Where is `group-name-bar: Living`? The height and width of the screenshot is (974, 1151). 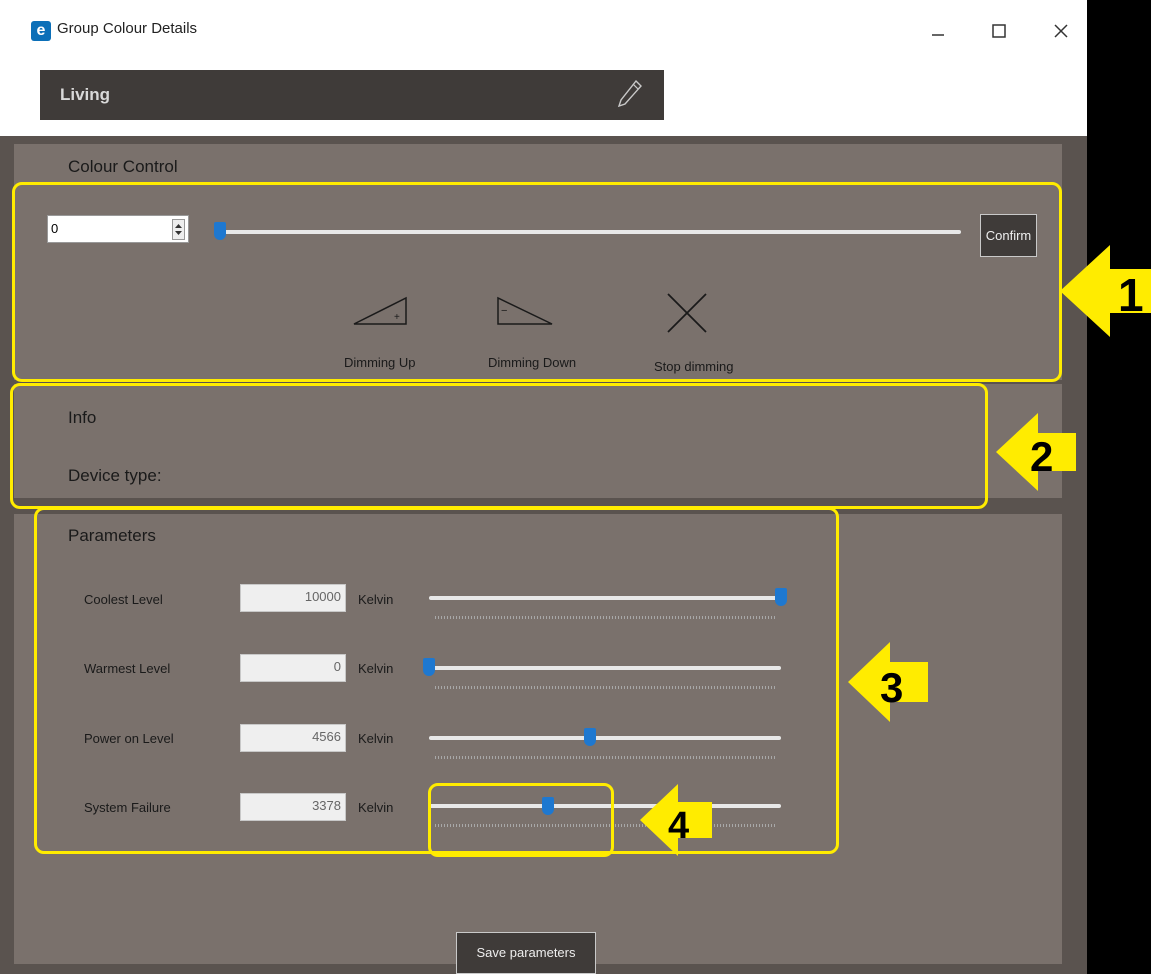
group-name-bar: Living is located at coordinates (352, 95).